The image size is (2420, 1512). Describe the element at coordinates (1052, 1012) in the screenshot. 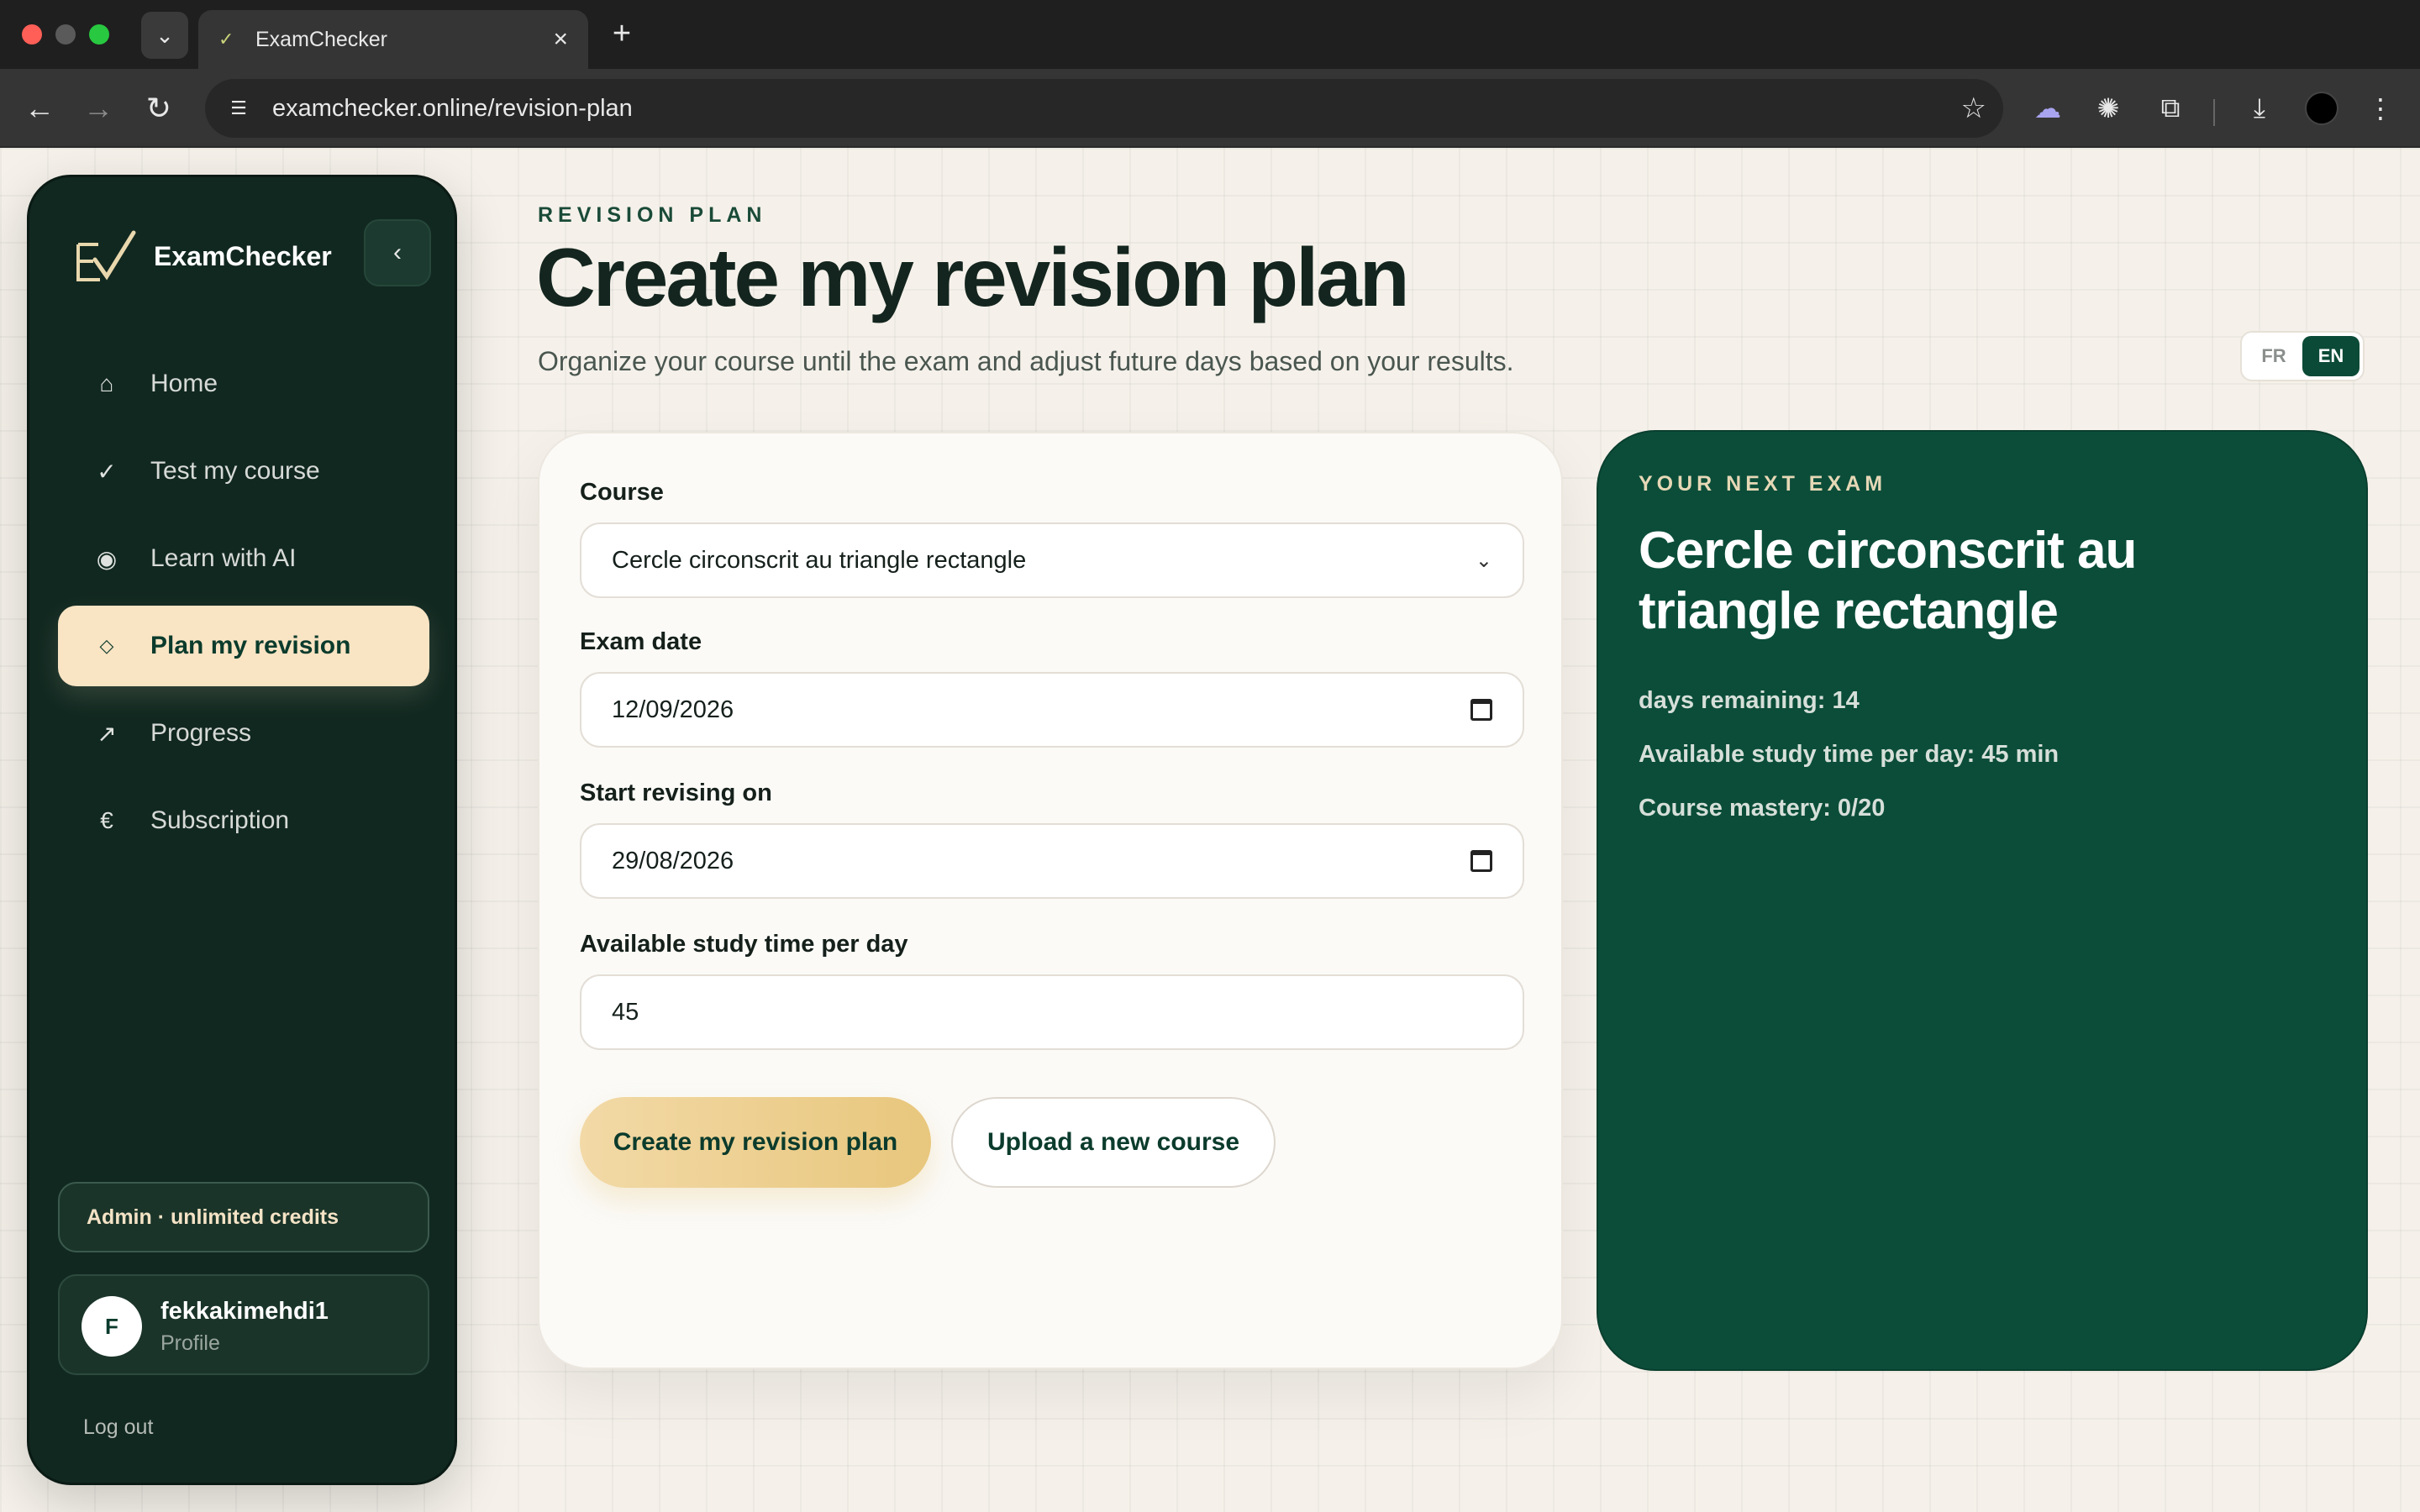

I see `study-time-field: 45` at that location.